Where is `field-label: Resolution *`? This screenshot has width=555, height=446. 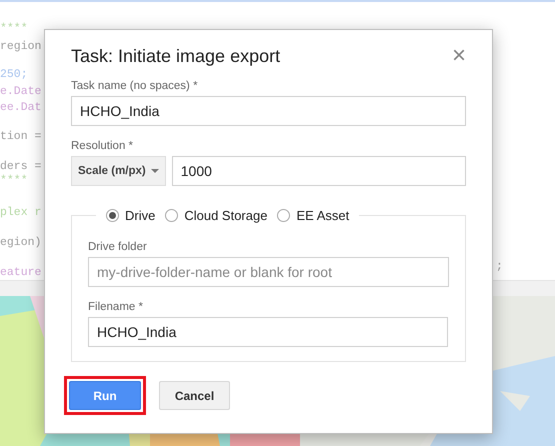 field-label: Resolution * is located at coordinates (102, 146).